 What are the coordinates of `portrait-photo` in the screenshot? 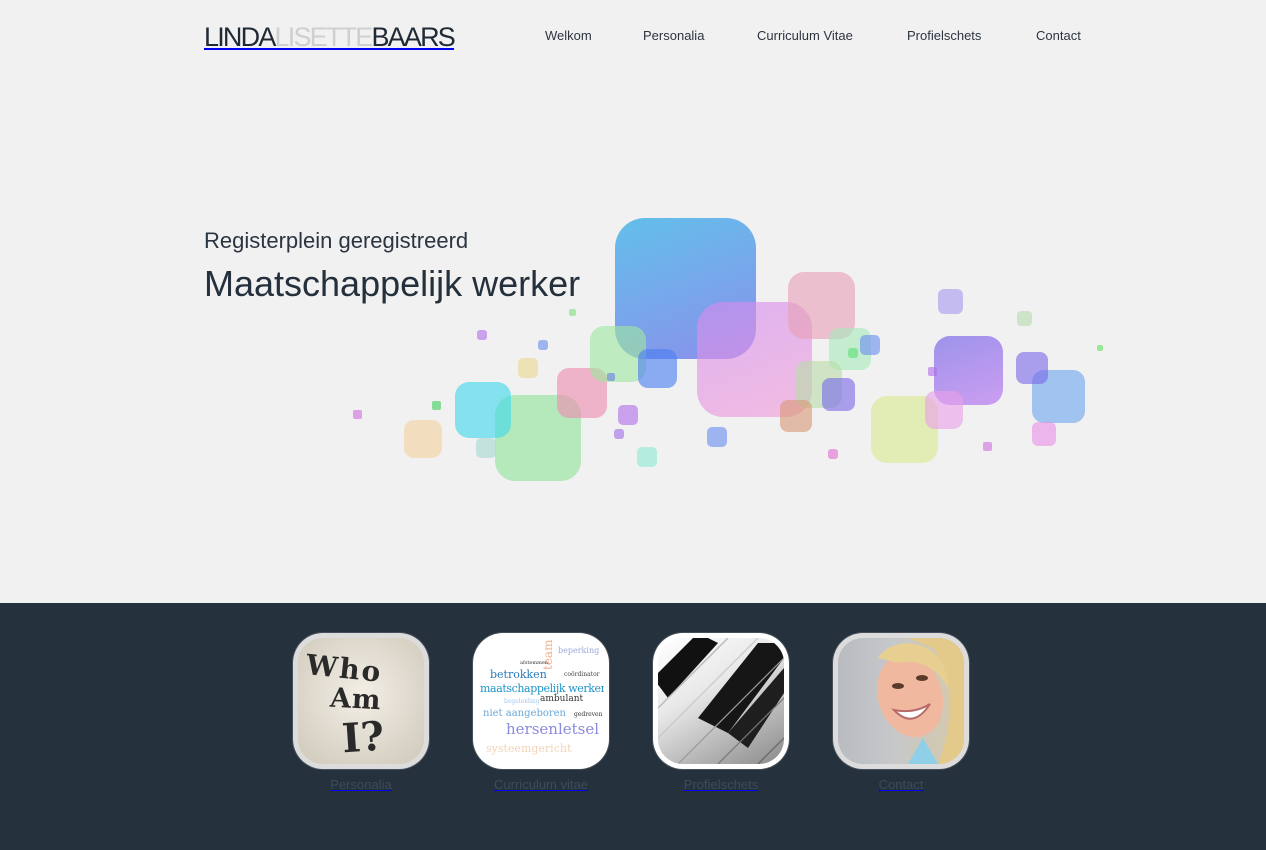 It's located at (901, 701).